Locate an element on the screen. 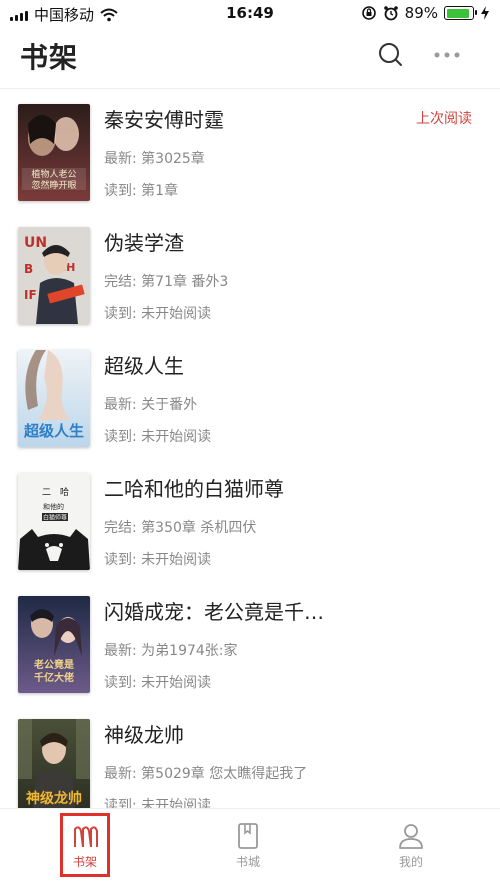 Image resolution: width=500 pixels, height=882 pixels. svg-text: 白猫师尊 is located at coordinates (55, 518).